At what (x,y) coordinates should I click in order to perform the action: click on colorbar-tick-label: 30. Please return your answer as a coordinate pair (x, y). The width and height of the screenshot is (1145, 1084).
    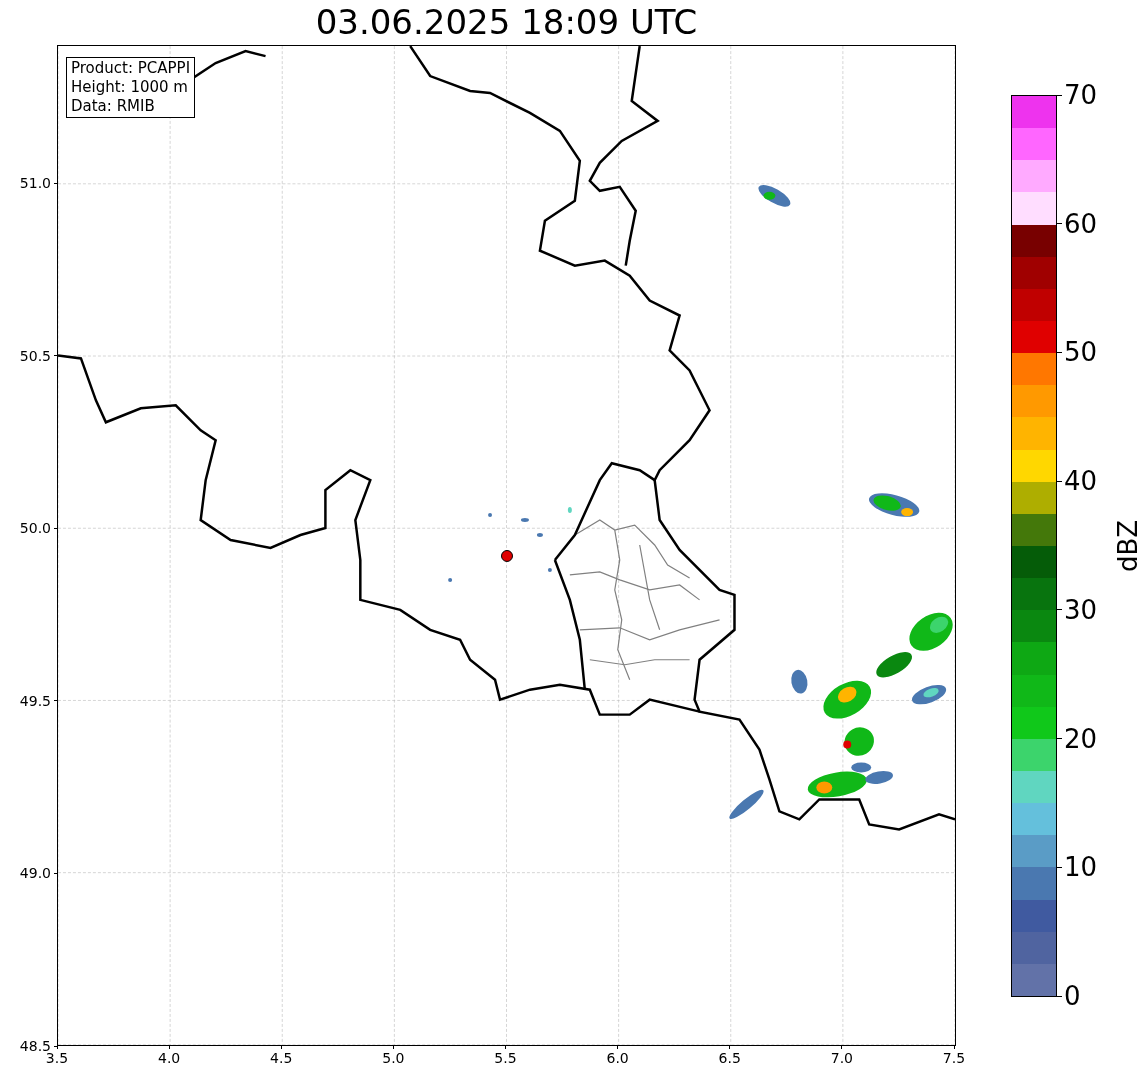
    Looking at the image, I should click on (1081, 609).